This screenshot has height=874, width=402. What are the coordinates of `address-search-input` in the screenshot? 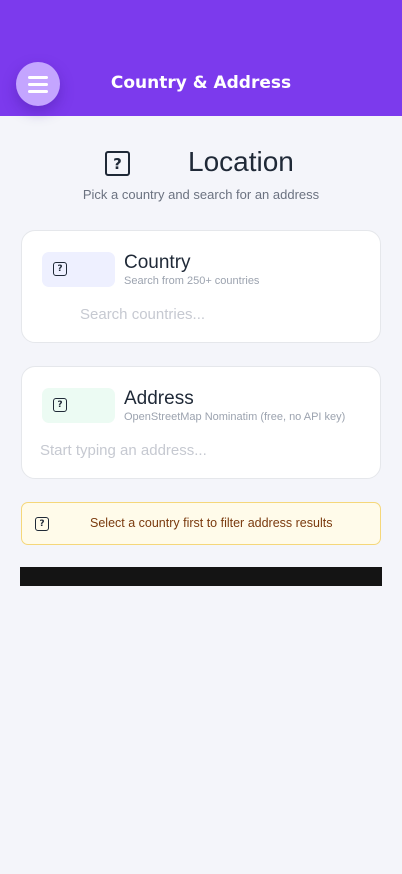 It's located at (200, 450).